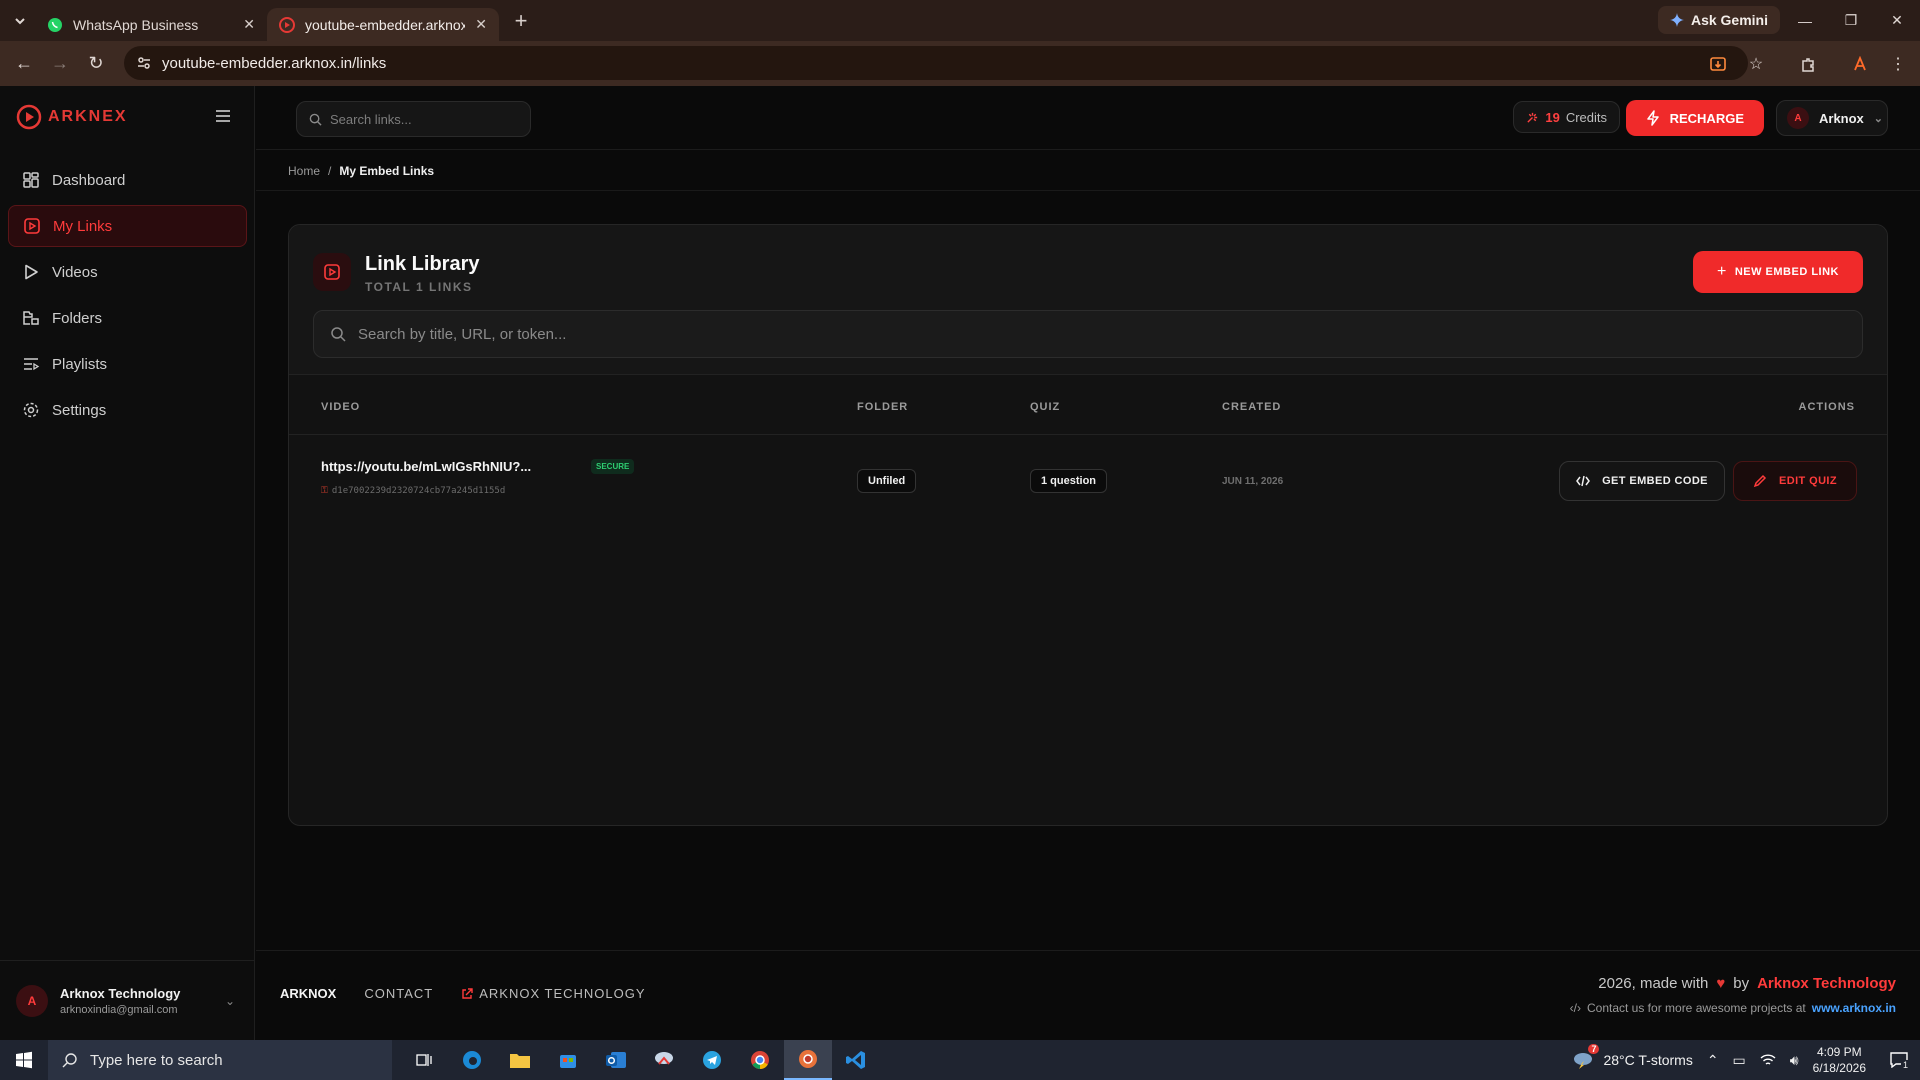 Image resolution: width=1920 pixels, height=1080 pixels. Describe the element at coordinates (24, 64) in the screenshot. I see `back-arrow-icon: ←` at that location.